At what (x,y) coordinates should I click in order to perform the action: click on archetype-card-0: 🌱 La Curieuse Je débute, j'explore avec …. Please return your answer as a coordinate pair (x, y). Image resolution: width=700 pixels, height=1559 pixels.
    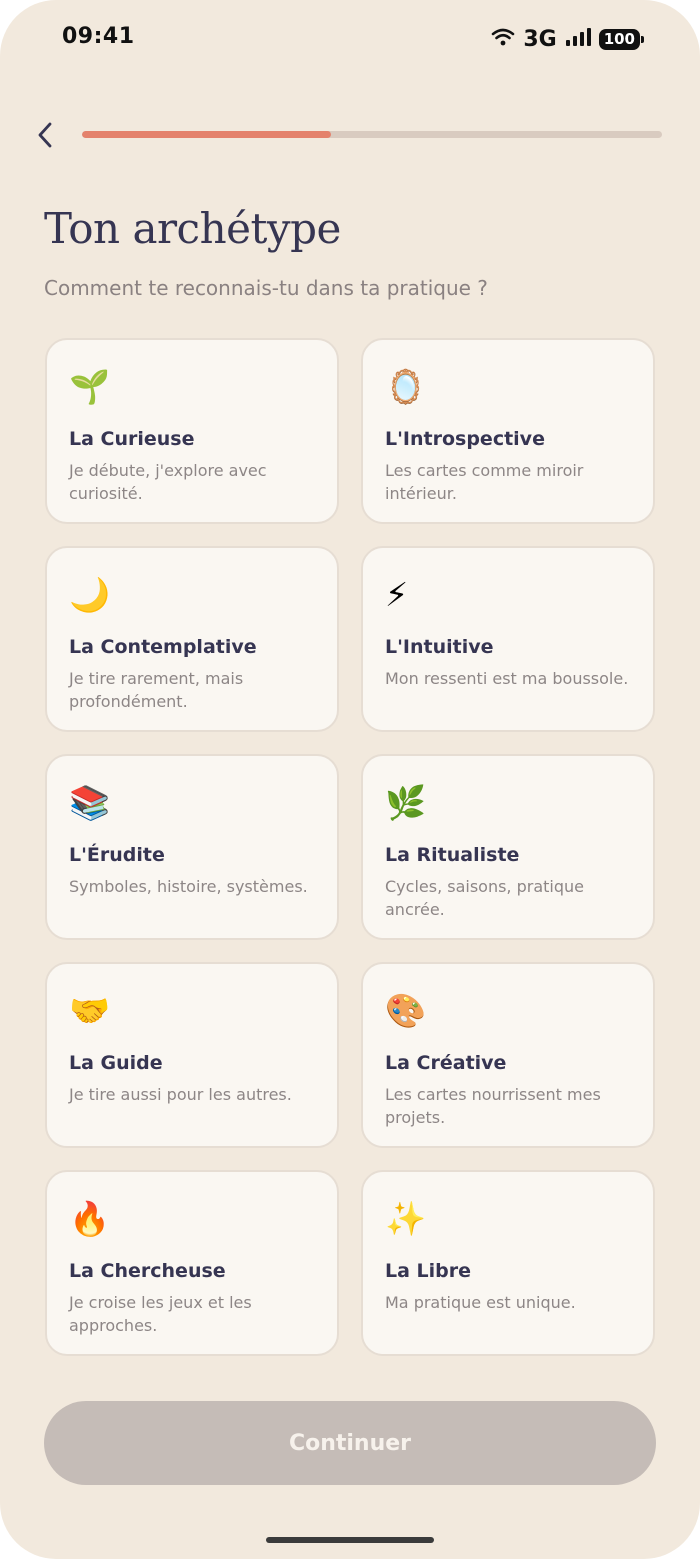
    Looking at the image, I should click on (192, 431).